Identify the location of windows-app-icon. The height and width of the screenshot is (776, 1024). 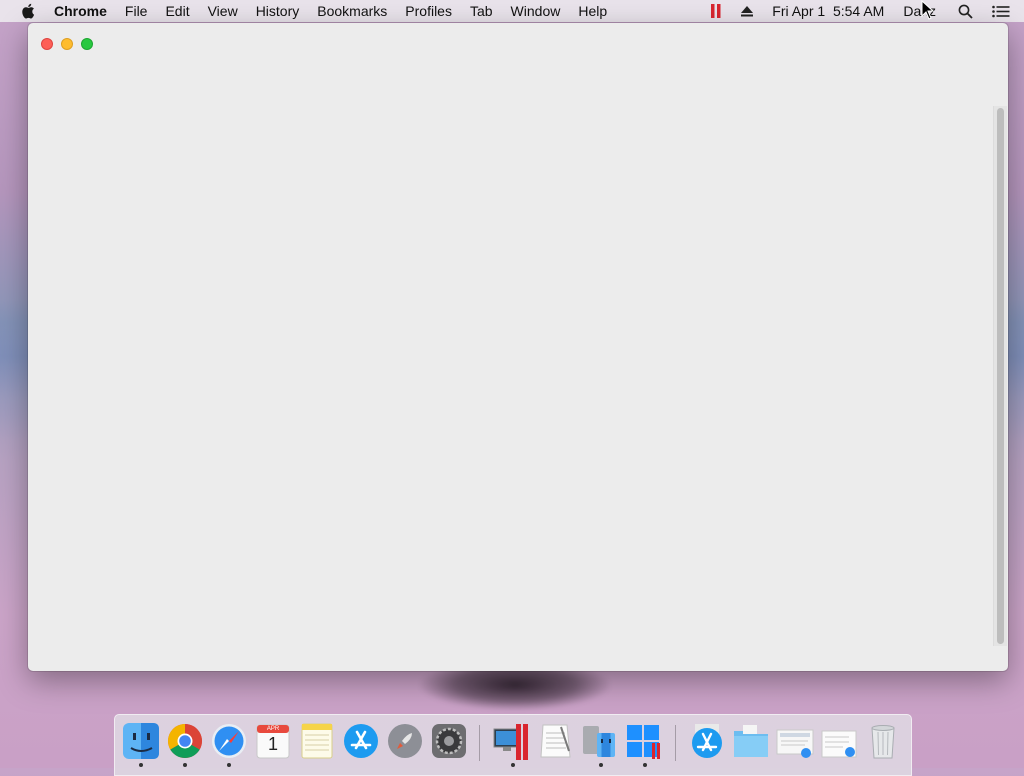
(643, 741).